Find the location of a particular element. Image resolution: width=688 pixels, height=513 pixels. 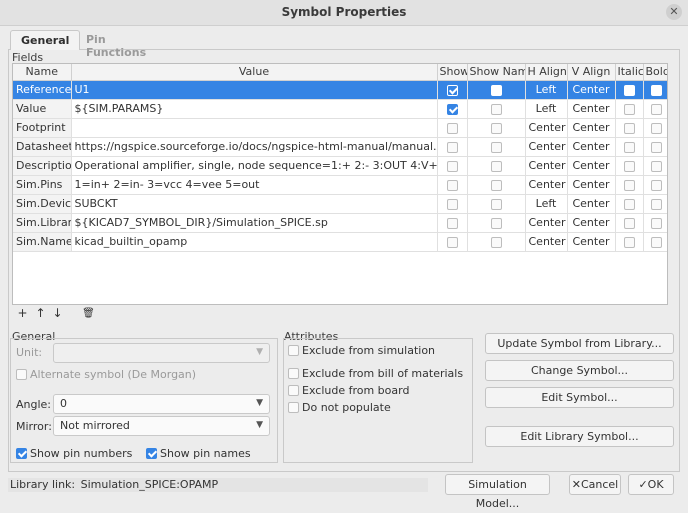

show-pin-numbers-checkbox: Show pin numbers is located at coordinates (74, 453).